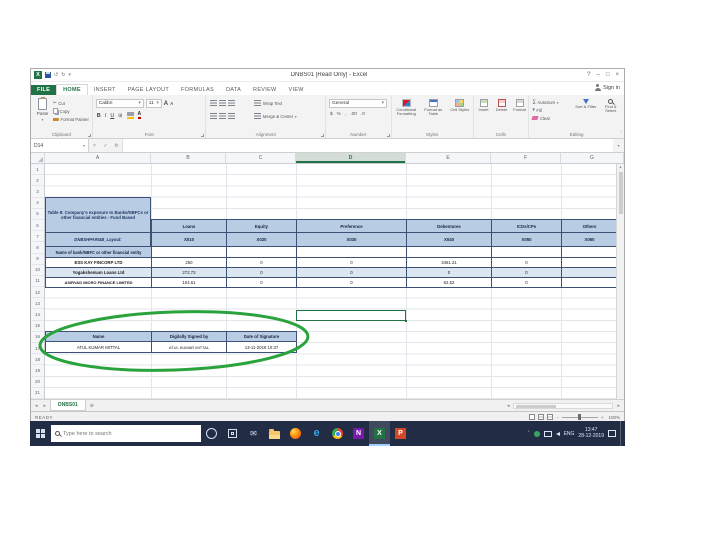  Describe the element at coordinates (45, 406) in the screenshot. I see `sheet-nav-right-icon: ▸` at that location.